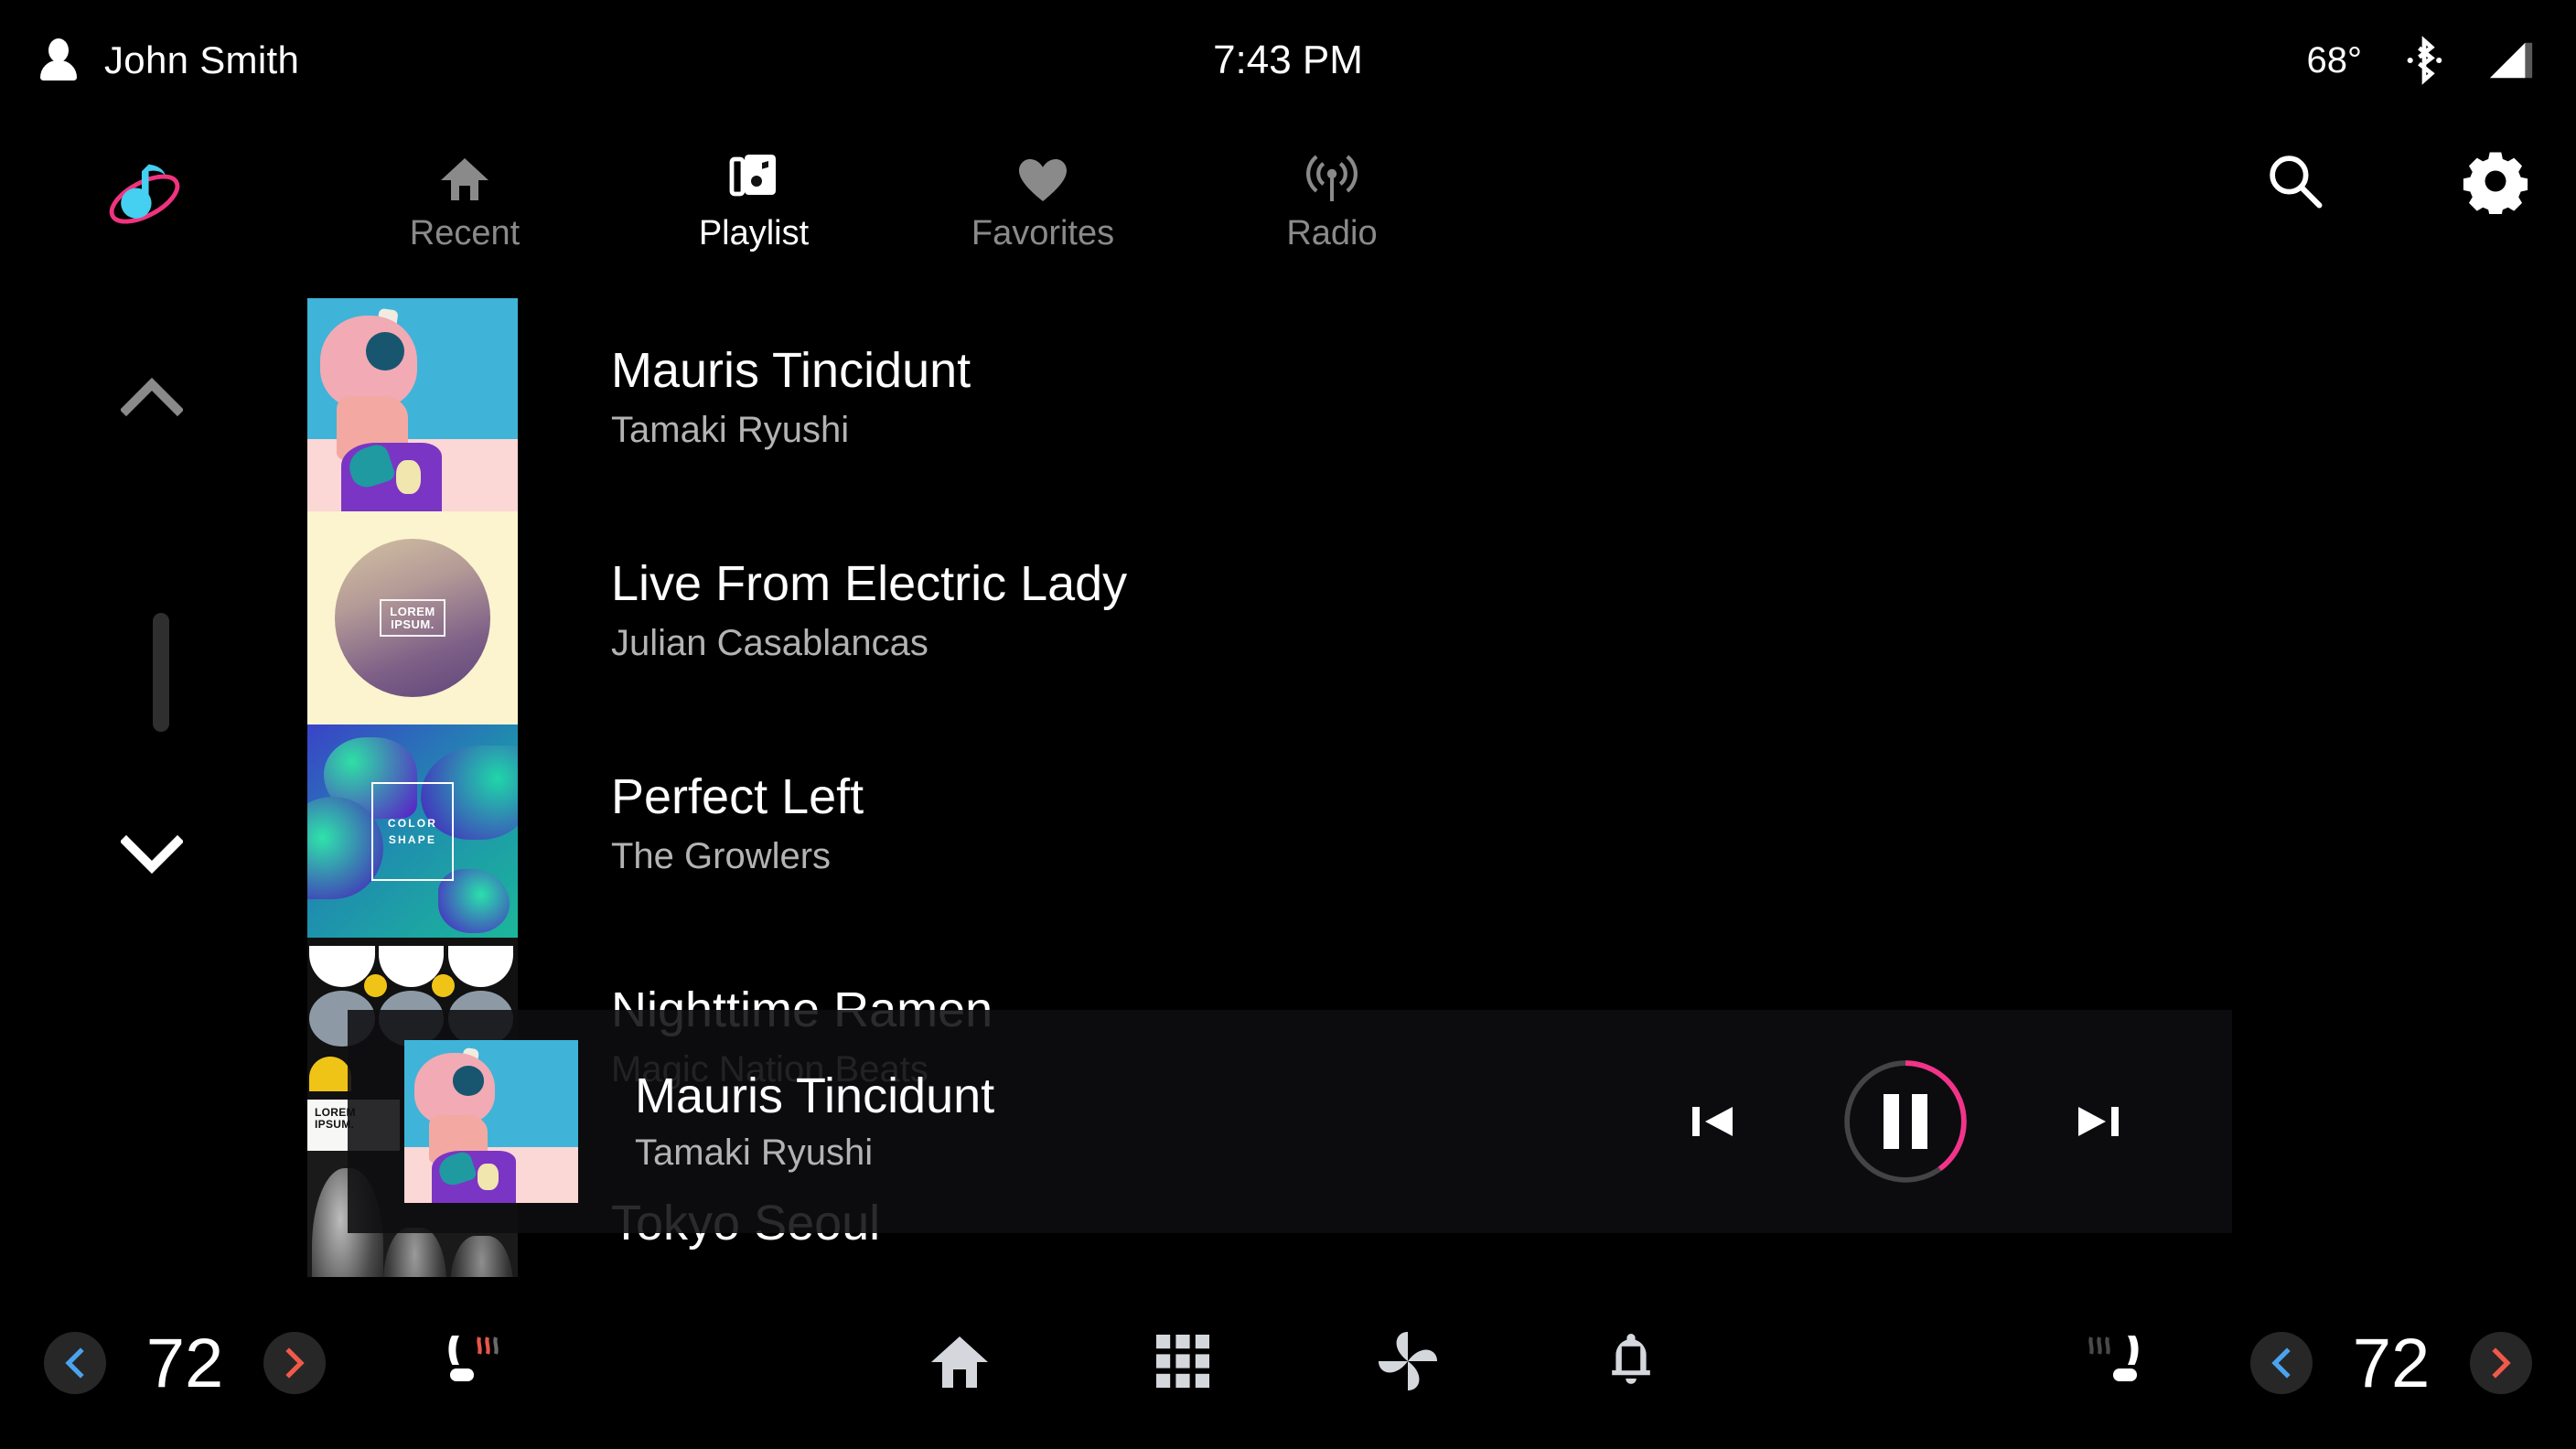  What do you see at coordinates (2396, 181) in the screenshot?
I see `app-actions` at bounding box center [2396, 181].